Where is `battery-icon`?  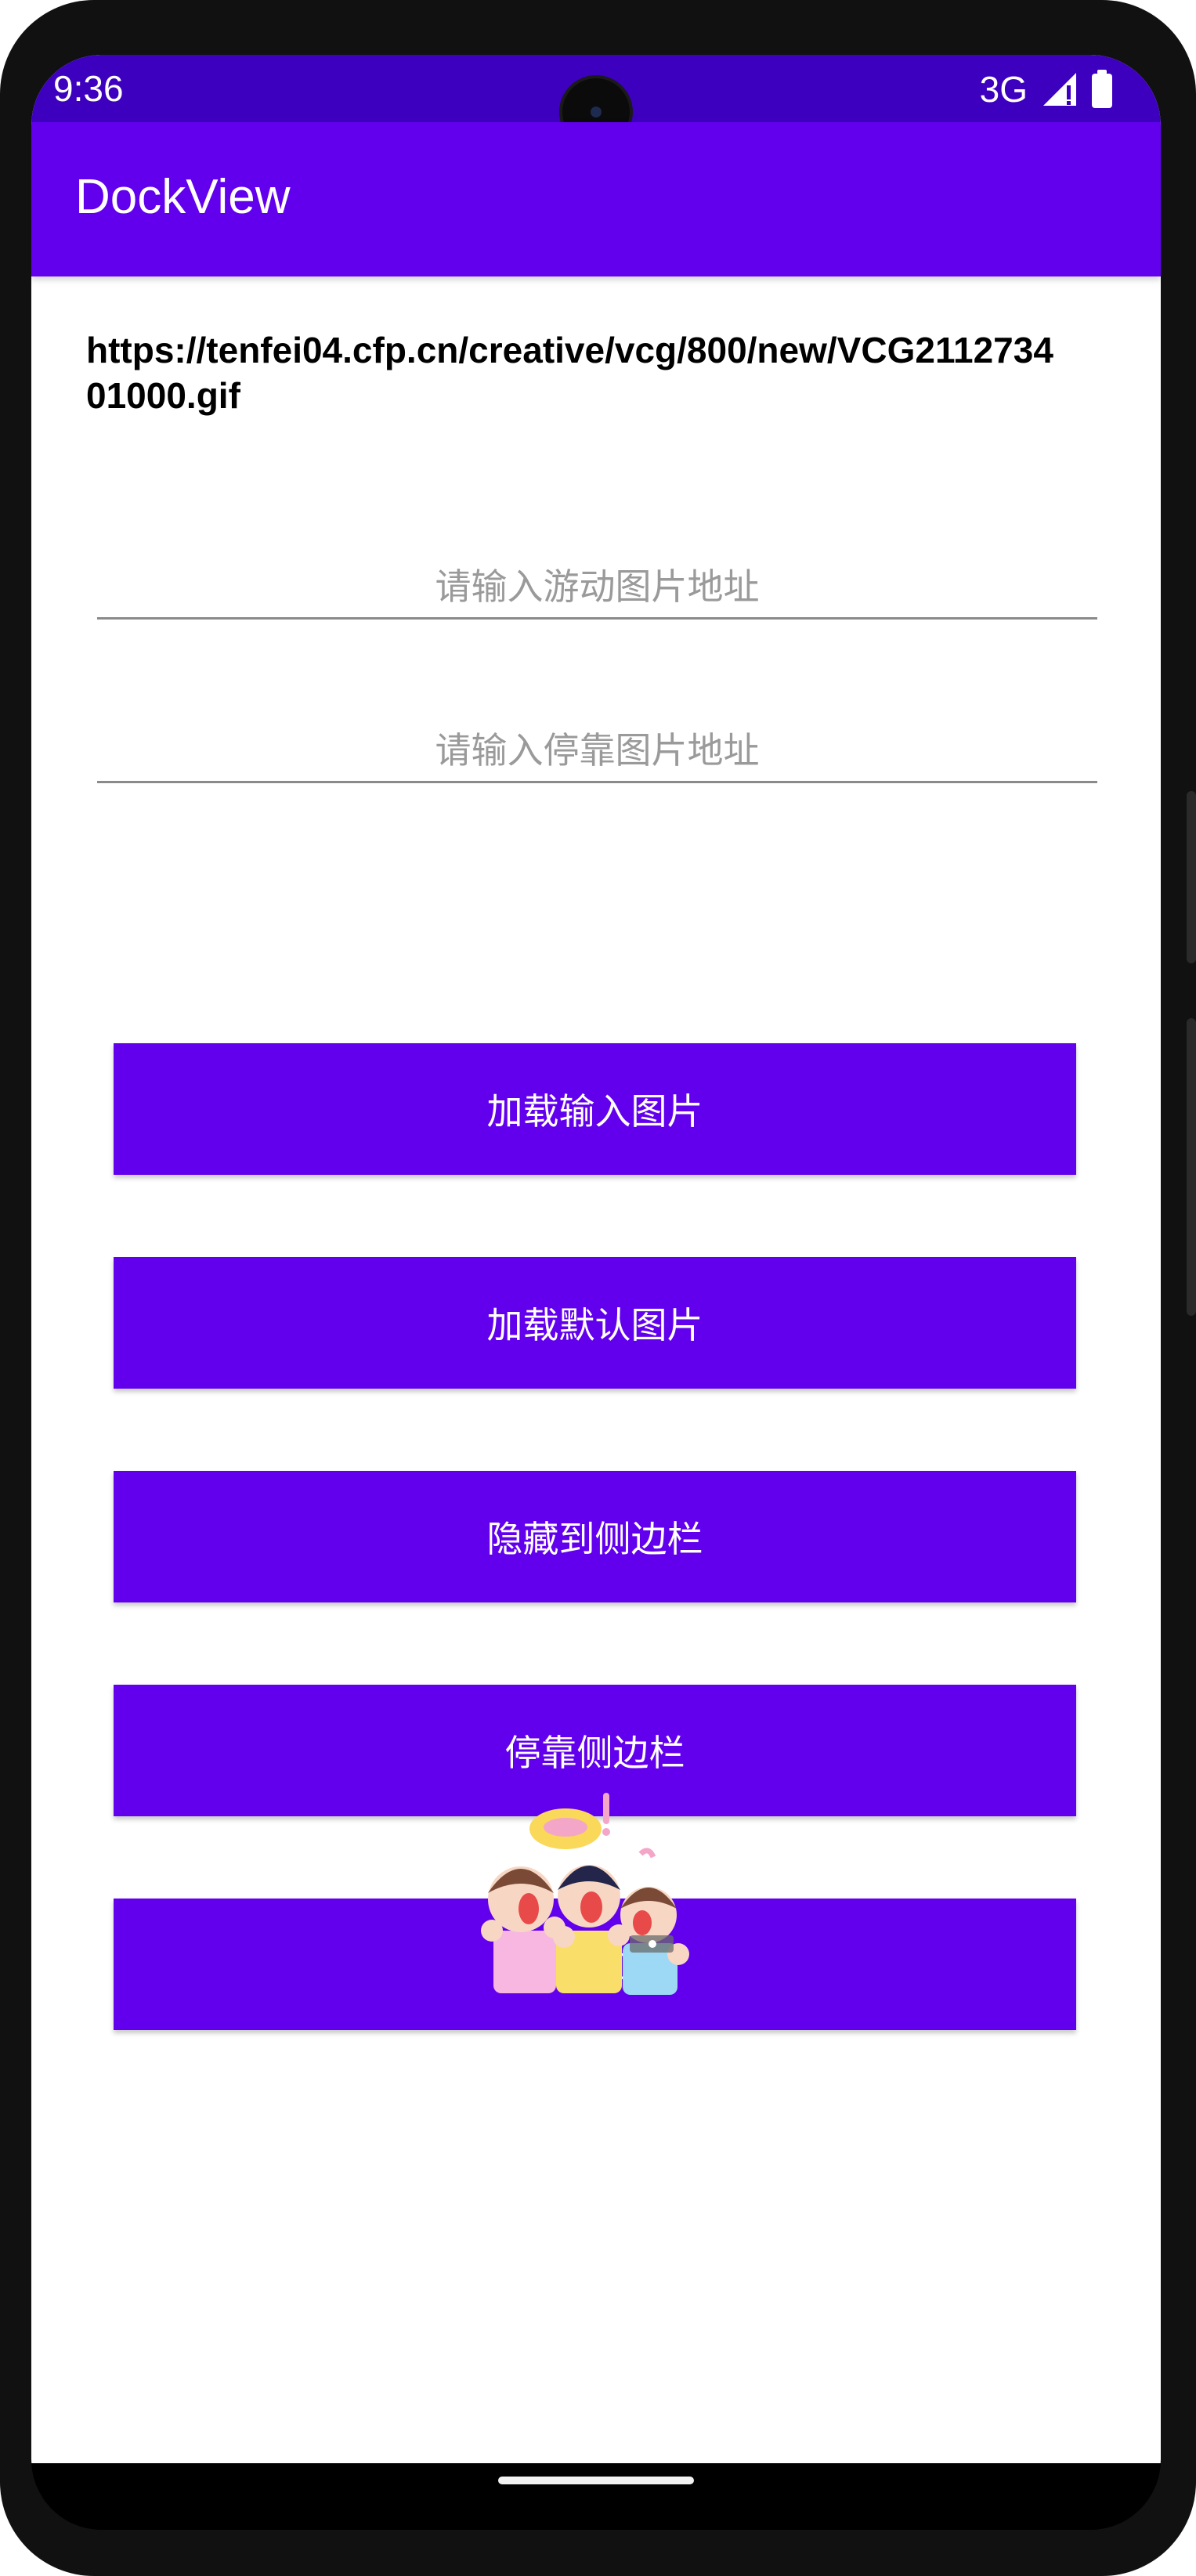 battery-icon is located at coordinates (1102, 89).